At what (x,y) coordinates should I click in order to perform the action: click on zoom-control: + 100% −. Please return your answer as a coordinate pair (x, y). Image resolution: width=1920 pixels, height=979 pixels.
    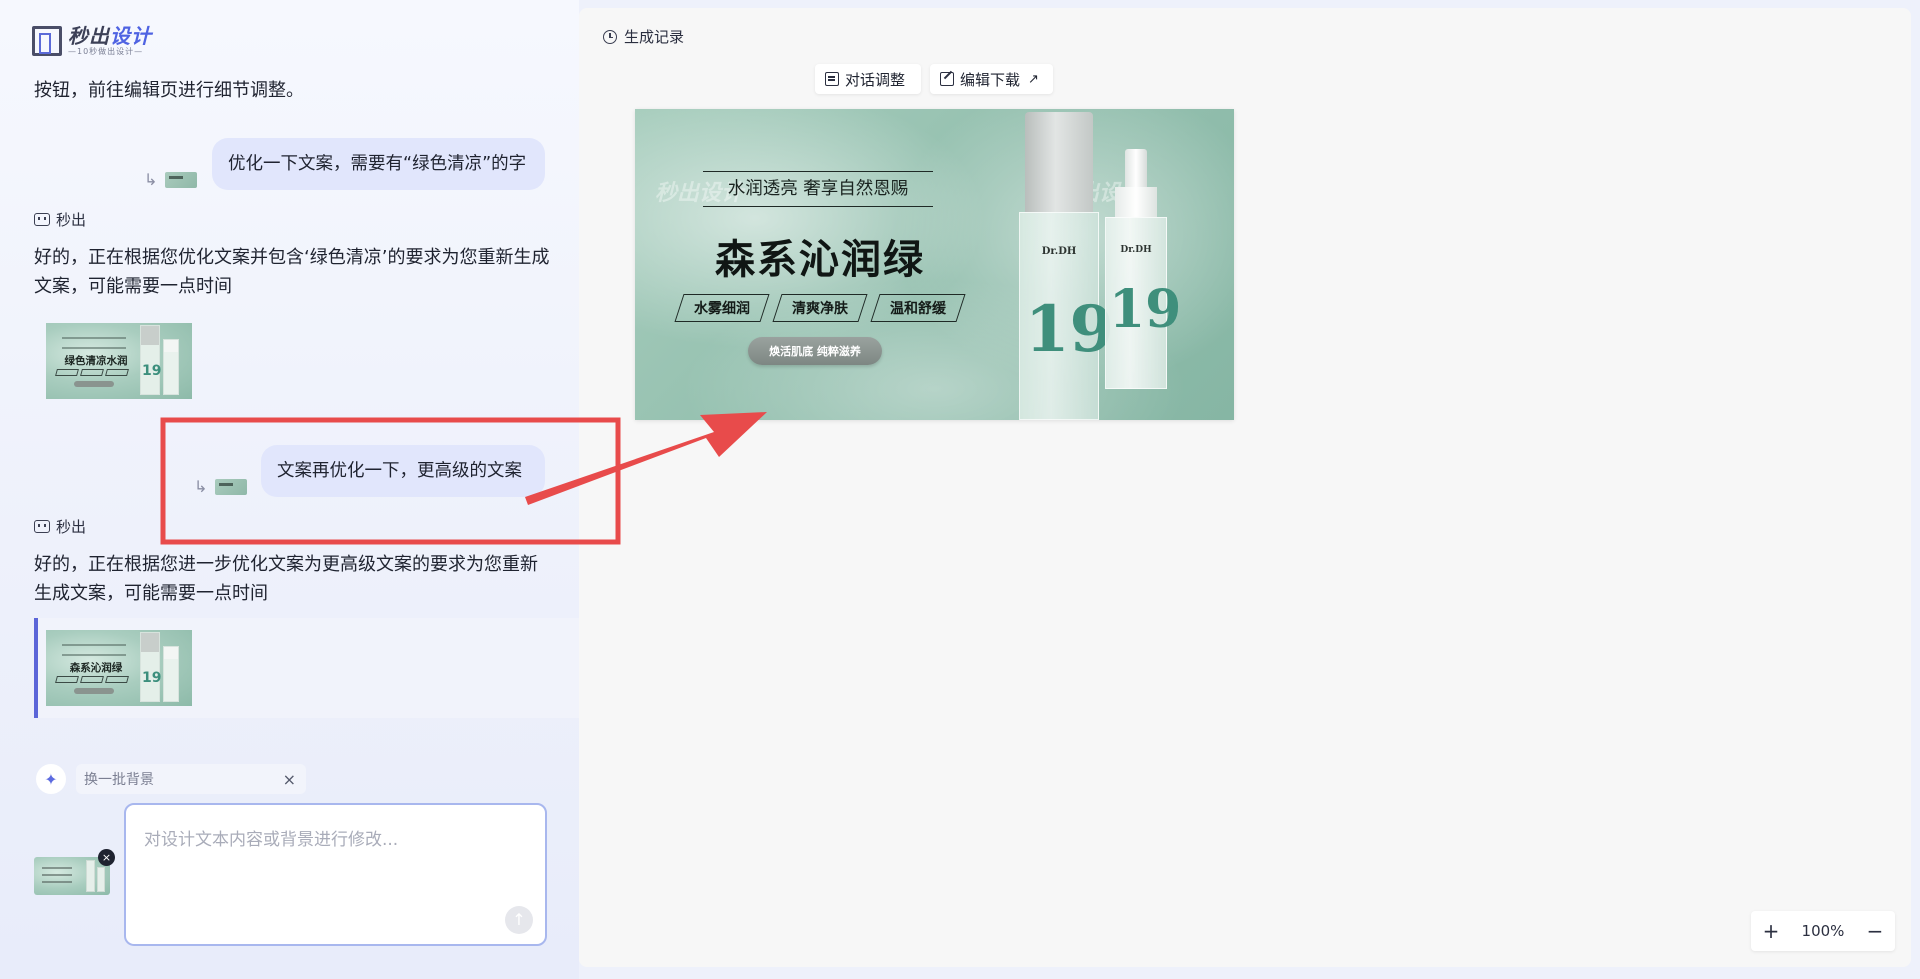
    Looking at the image, I should click on (1823, 931).